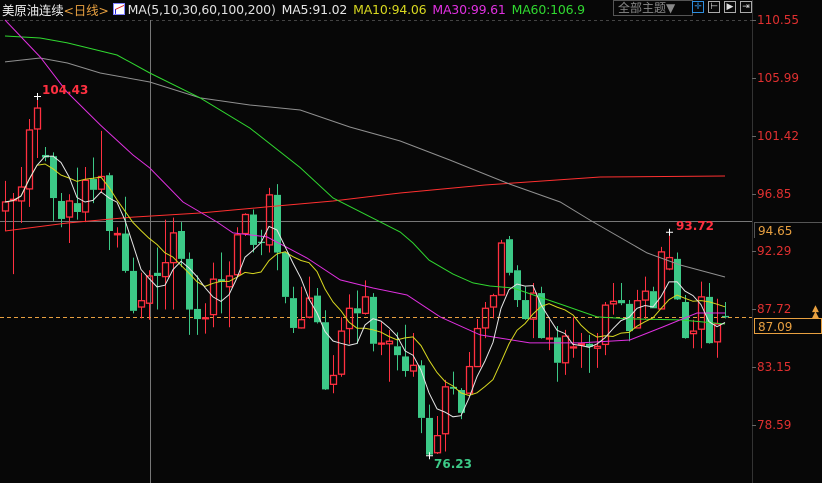  Describe the element at coordinates (778, 78) in the screenshot. I see `axis-tick: 105.99` at that location.